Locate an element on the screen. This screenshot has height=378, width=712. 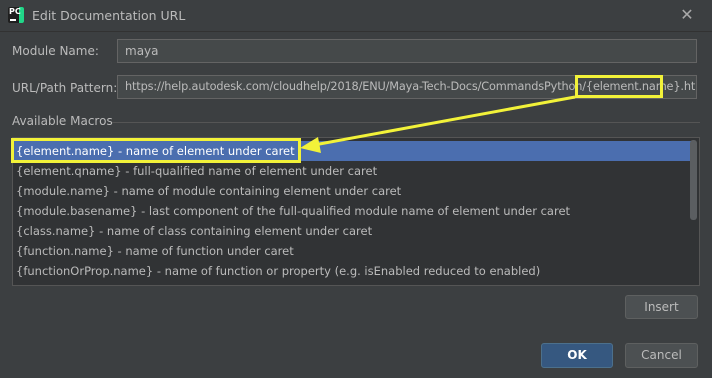
annotation-arrow is located at coordinates (438, 124).